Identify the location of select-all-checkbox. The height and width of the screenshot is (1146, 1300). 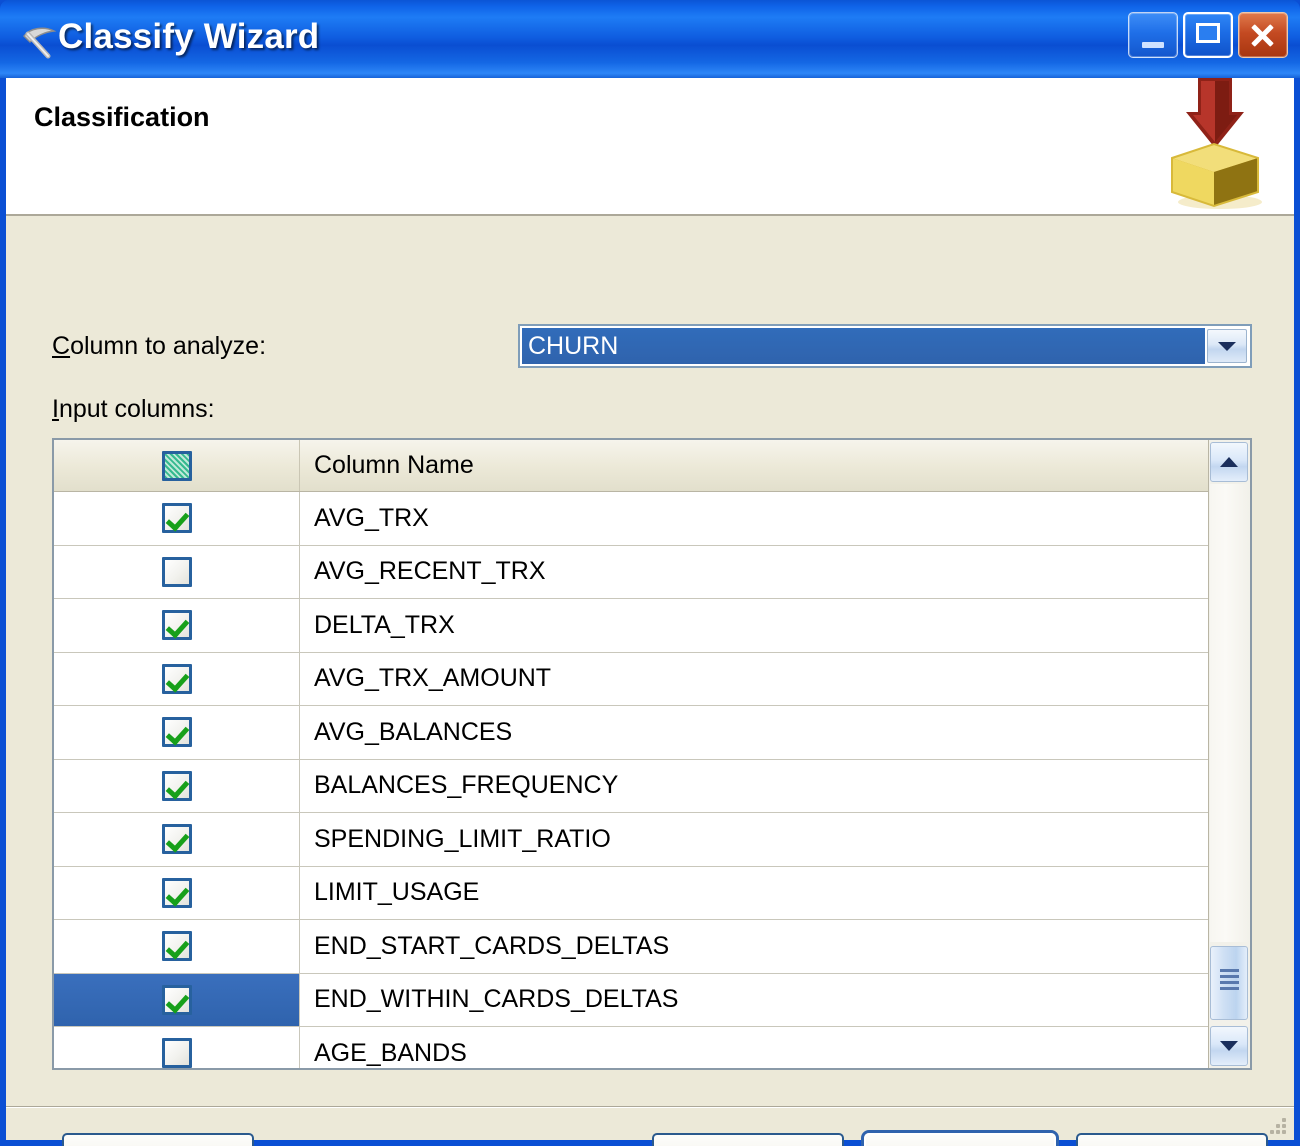
(176, 465).